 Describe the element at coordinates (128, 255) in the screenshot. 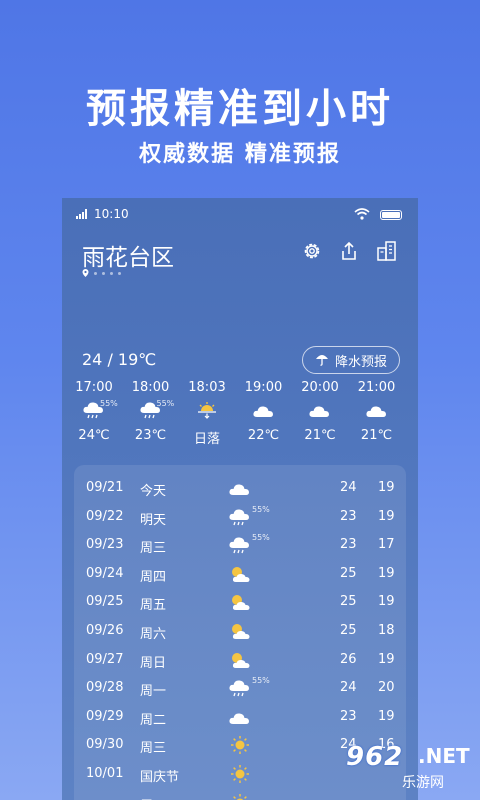

I see `location-name: 雨花台区` at that location.